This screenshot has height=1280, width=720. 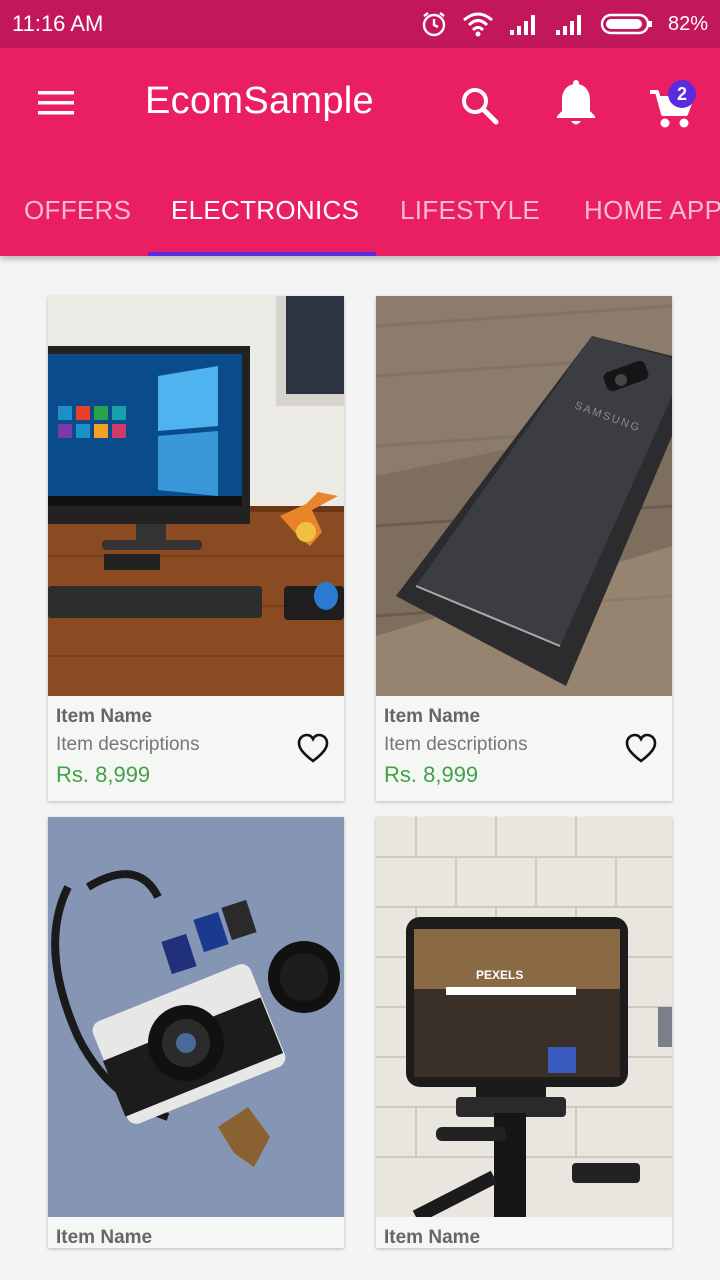 I want to click on product-image-desktop-computer, so click(x=196, y=496).